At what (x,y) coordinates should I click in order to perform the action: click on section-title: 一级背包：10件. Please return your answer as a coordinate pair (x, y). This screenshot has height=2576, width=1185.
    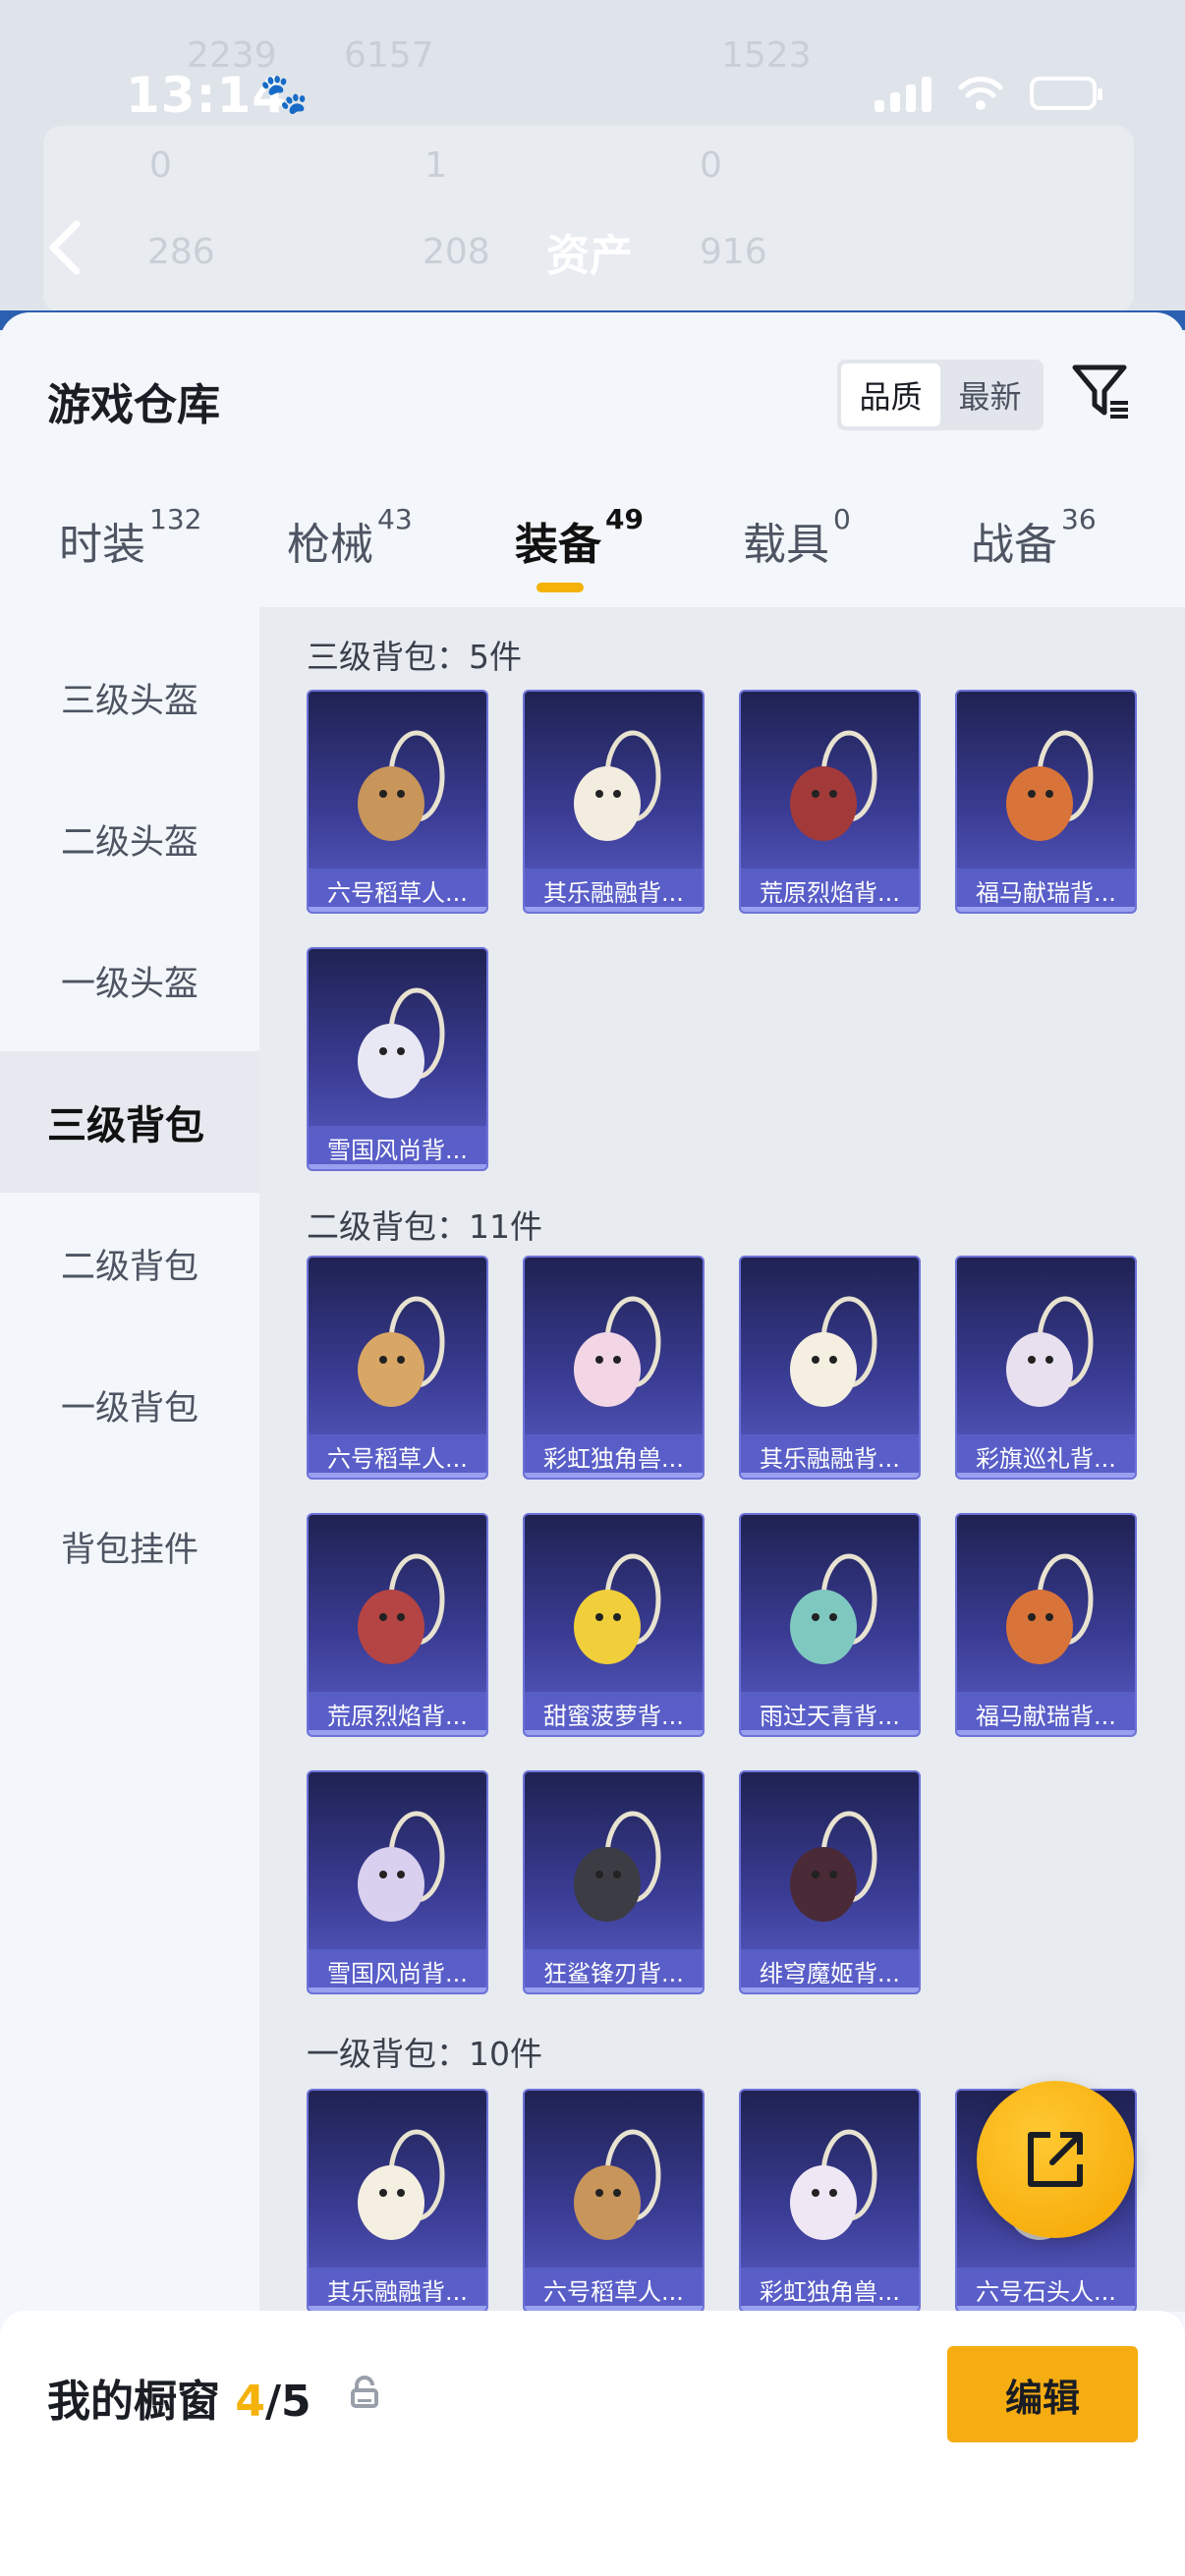
    Looking at the image, I should click on (425, 2054).